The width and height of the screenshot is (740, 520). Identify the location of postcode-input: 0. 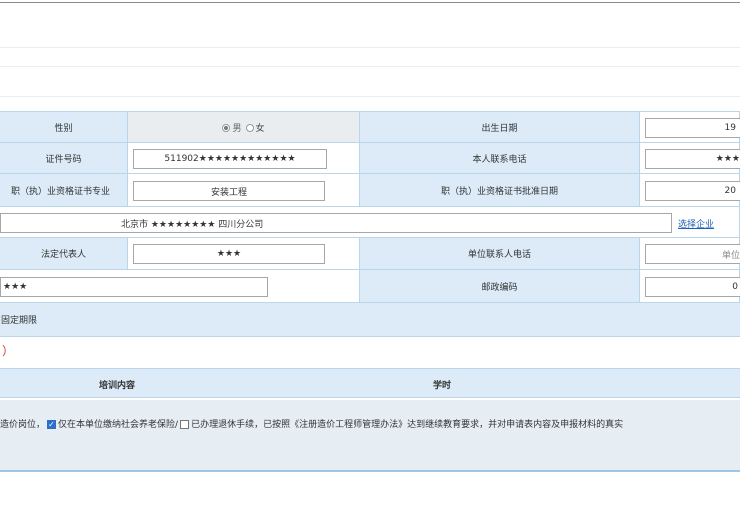
(692, 287).